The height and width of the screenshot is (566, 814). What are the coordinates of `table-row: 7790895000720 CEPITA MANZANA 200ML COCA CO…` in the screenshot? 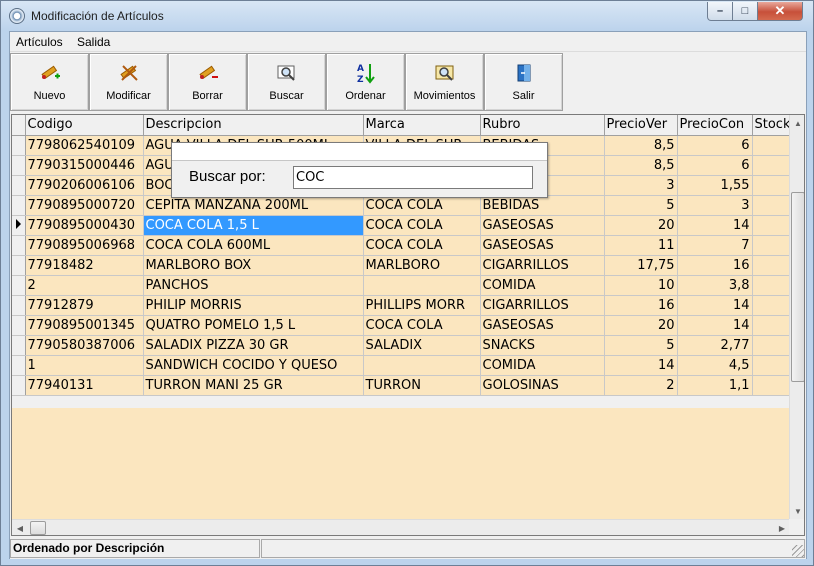 It's located at (404, 205).